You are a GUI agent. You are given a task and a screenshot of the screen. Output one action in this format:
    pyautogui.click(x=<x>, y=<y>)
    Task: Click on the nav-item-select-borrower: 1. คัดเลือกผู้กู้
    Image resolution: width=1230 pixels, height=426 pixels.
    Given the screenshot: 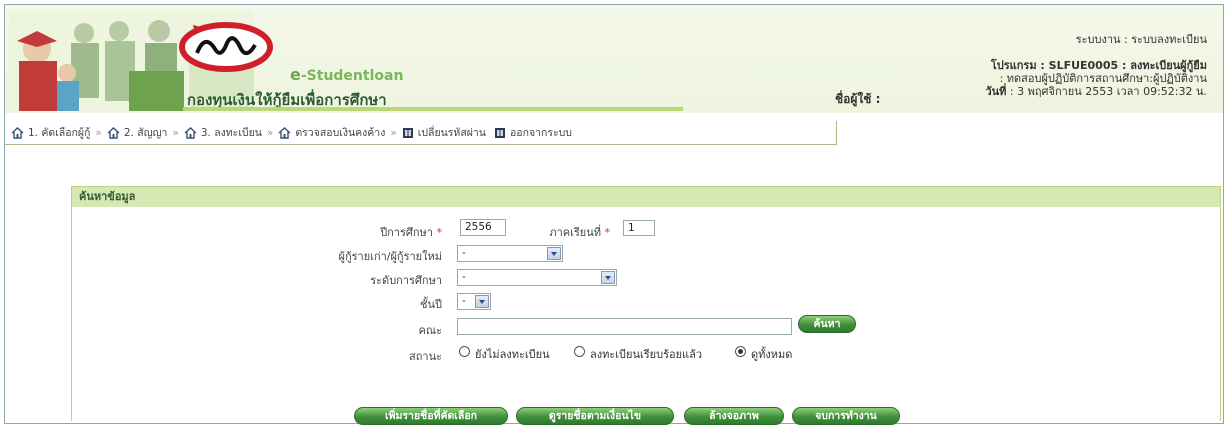 What is the action you would take?
    pyautogui.click(x=50, y=132)
    